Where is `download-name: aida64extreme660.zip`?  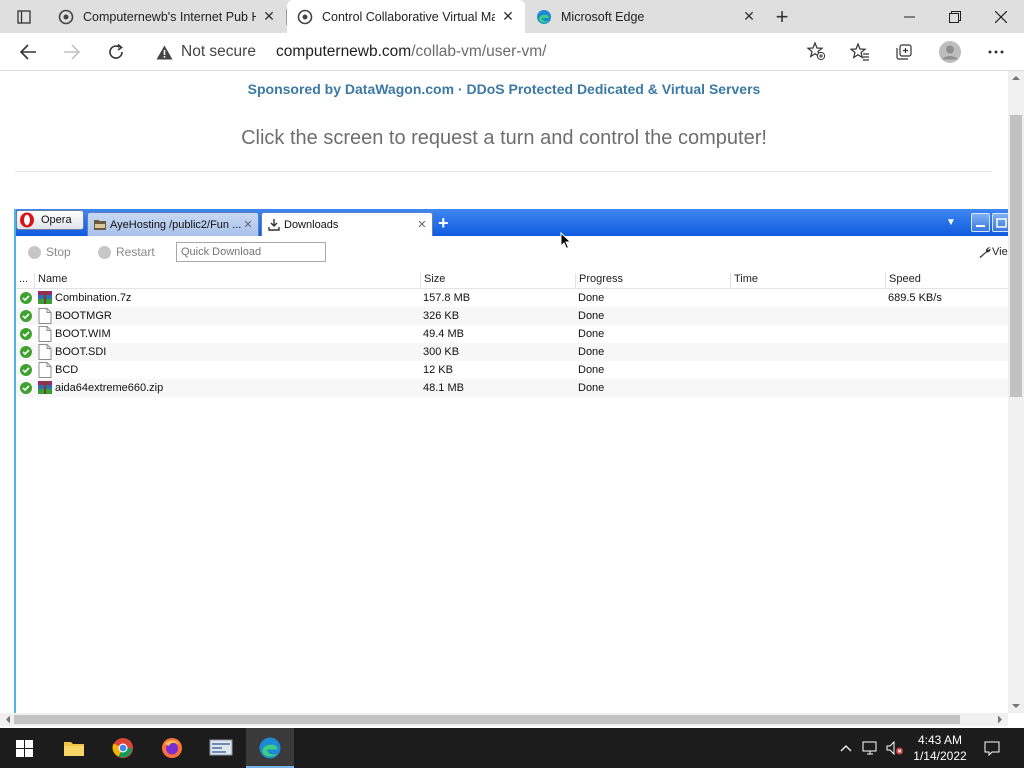
download-name: aida64extreme660.zip is located at coordinates (109, 388).